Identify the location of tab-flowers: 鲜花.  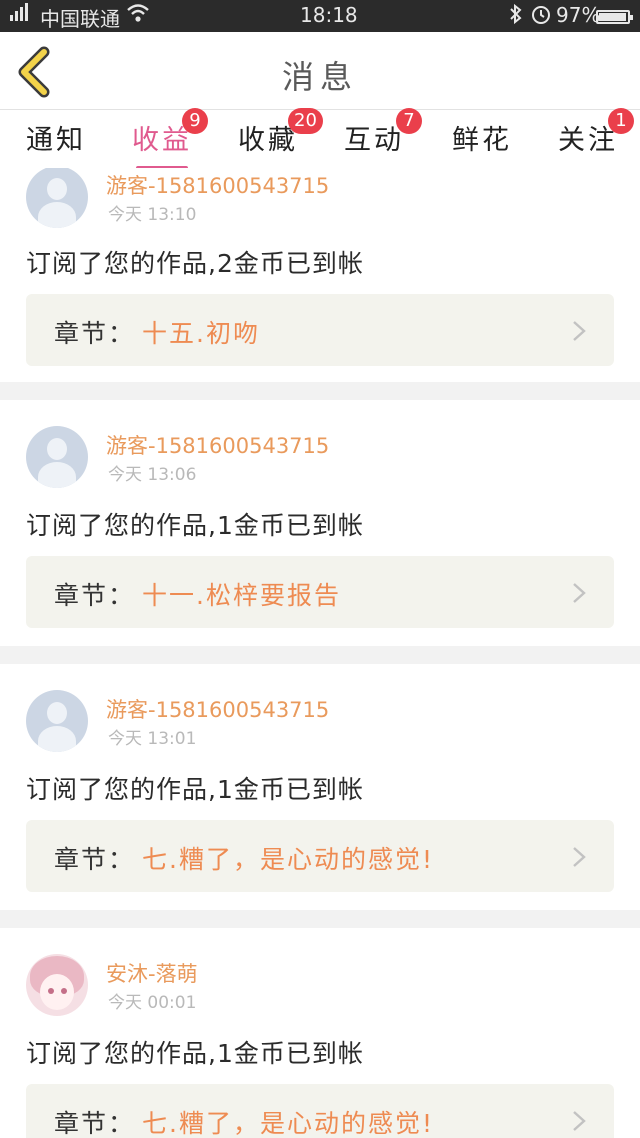
(482, 143).